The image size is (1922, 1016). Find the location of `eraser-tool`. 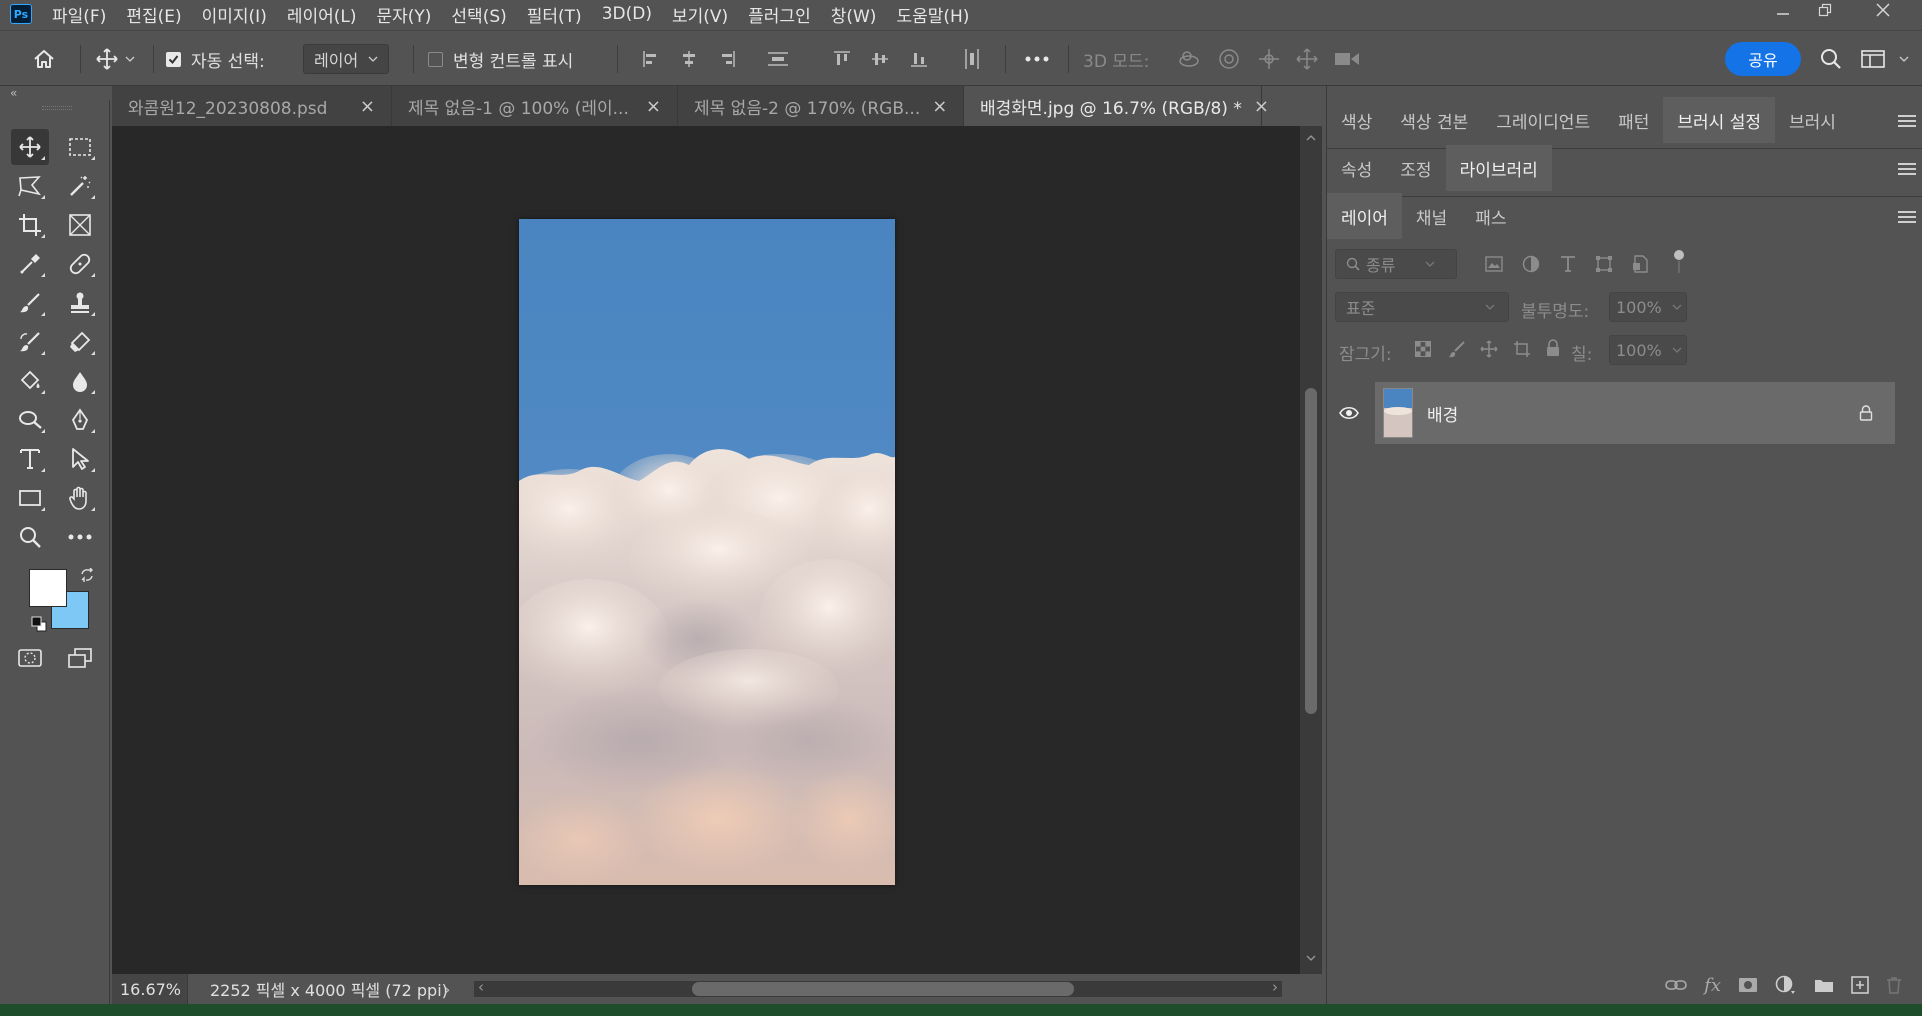

eraser-tool is located at coordinates (80, 342).